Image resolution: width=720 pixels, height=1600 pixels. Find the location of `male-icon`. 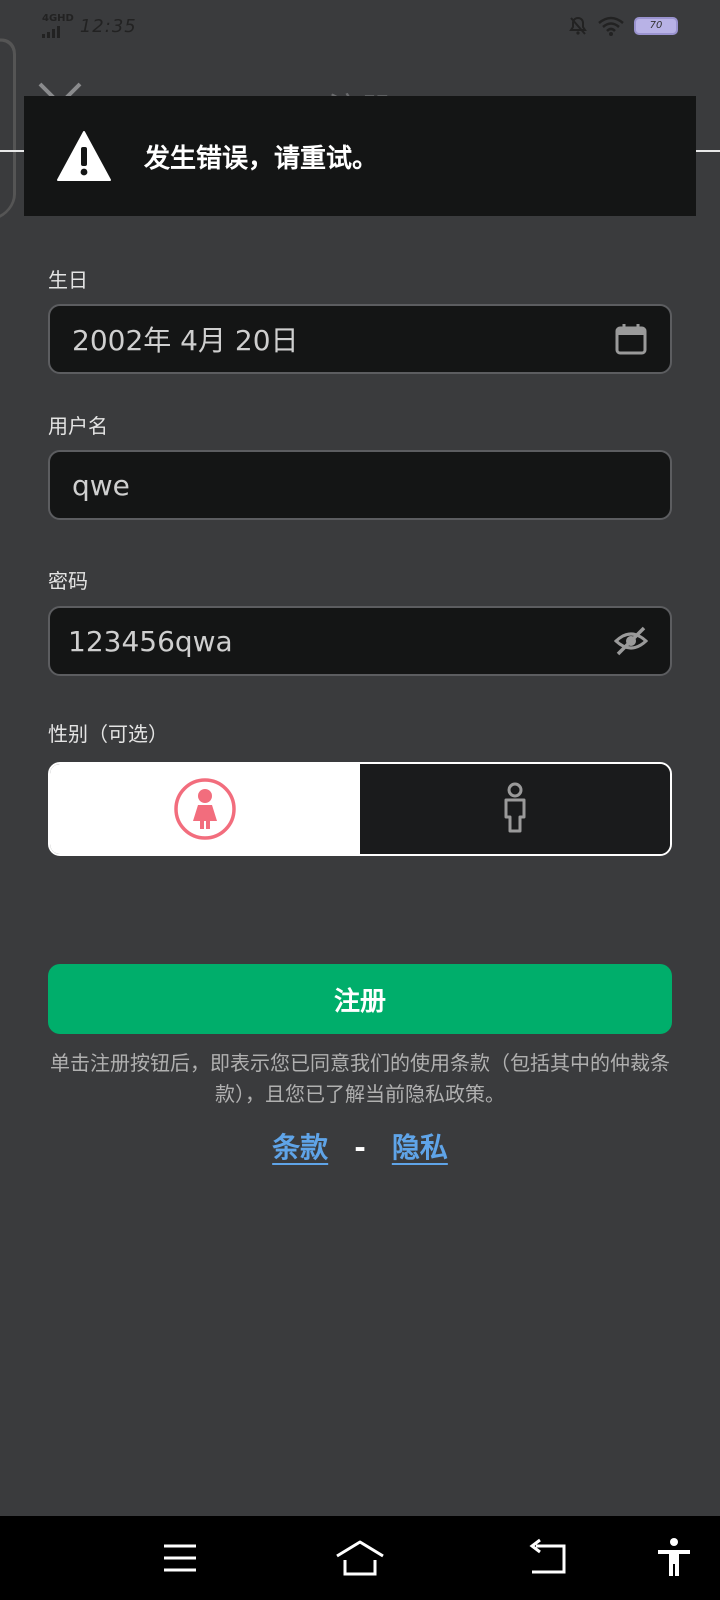

male-icon is located at coordinates (515, 807).